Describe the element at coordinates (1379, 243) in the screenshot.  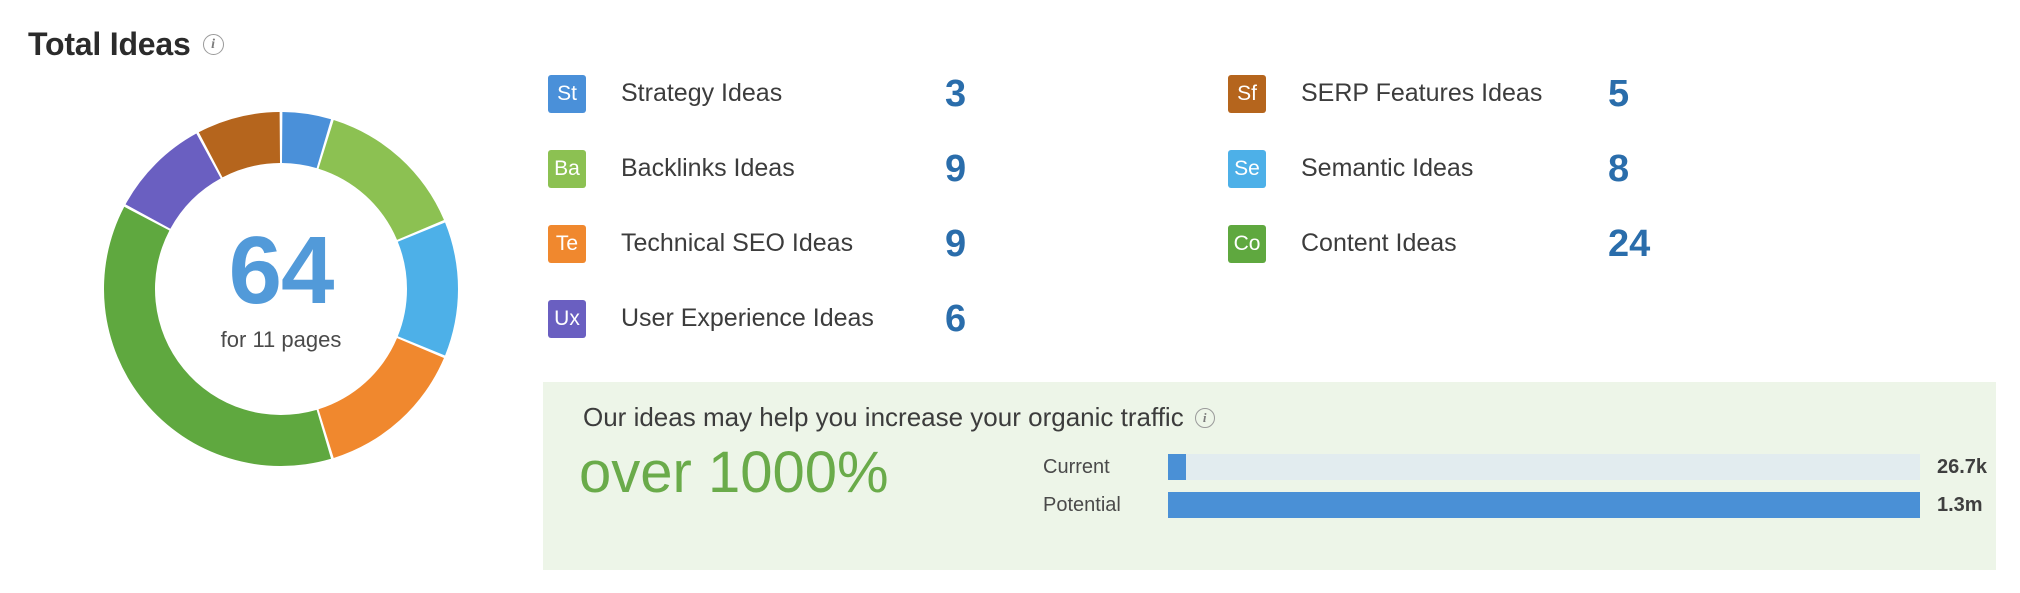
I see `legend-label: Content Ideas` at that location.